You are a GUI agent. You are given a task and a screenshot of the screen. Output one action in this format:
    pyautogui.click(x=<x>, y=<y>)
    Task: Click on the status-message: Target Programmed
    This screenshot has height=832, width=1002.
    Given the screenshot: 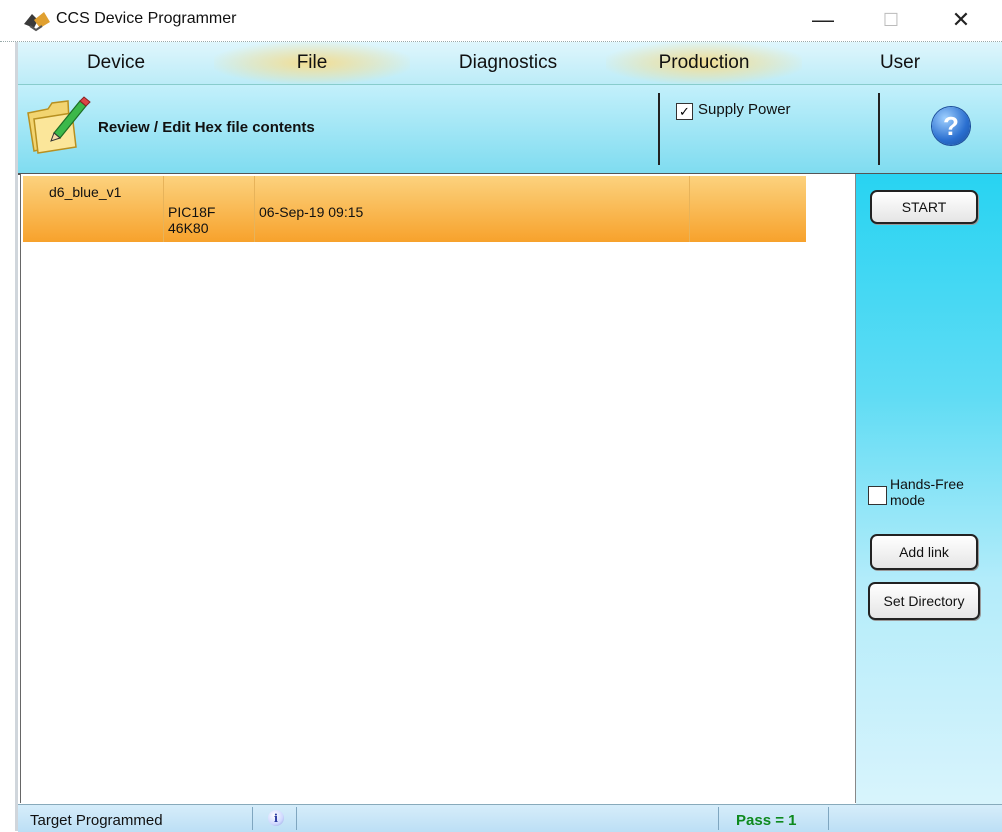 What is the action you would take?
    pyautogui.click(x=96, y=820)
    